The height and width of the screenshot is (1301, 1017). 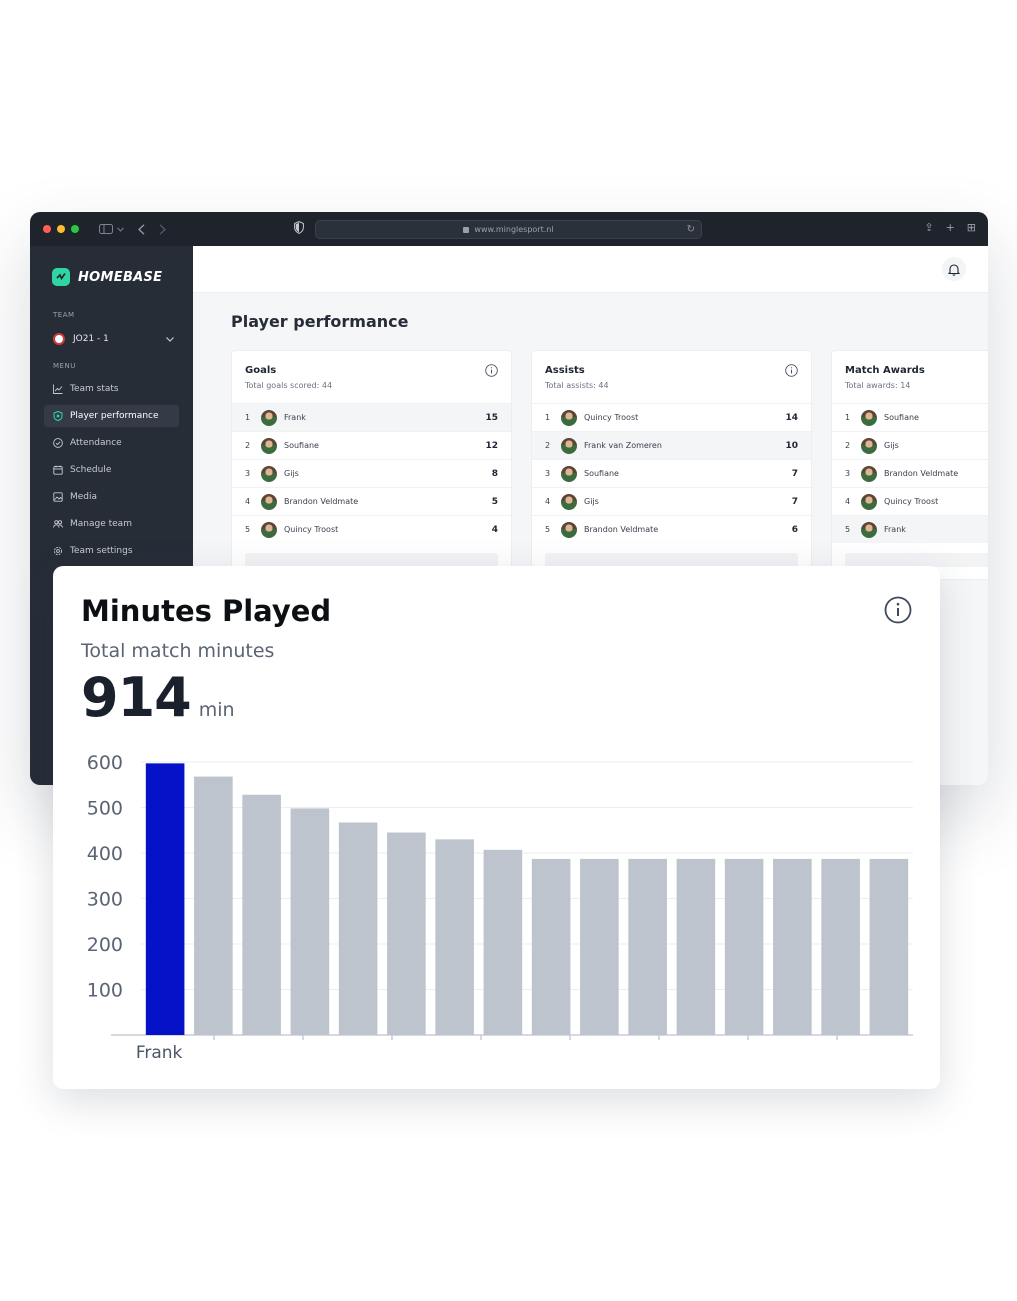 I want to click on menu-section-label: MENU, so click(x=64, y=366).